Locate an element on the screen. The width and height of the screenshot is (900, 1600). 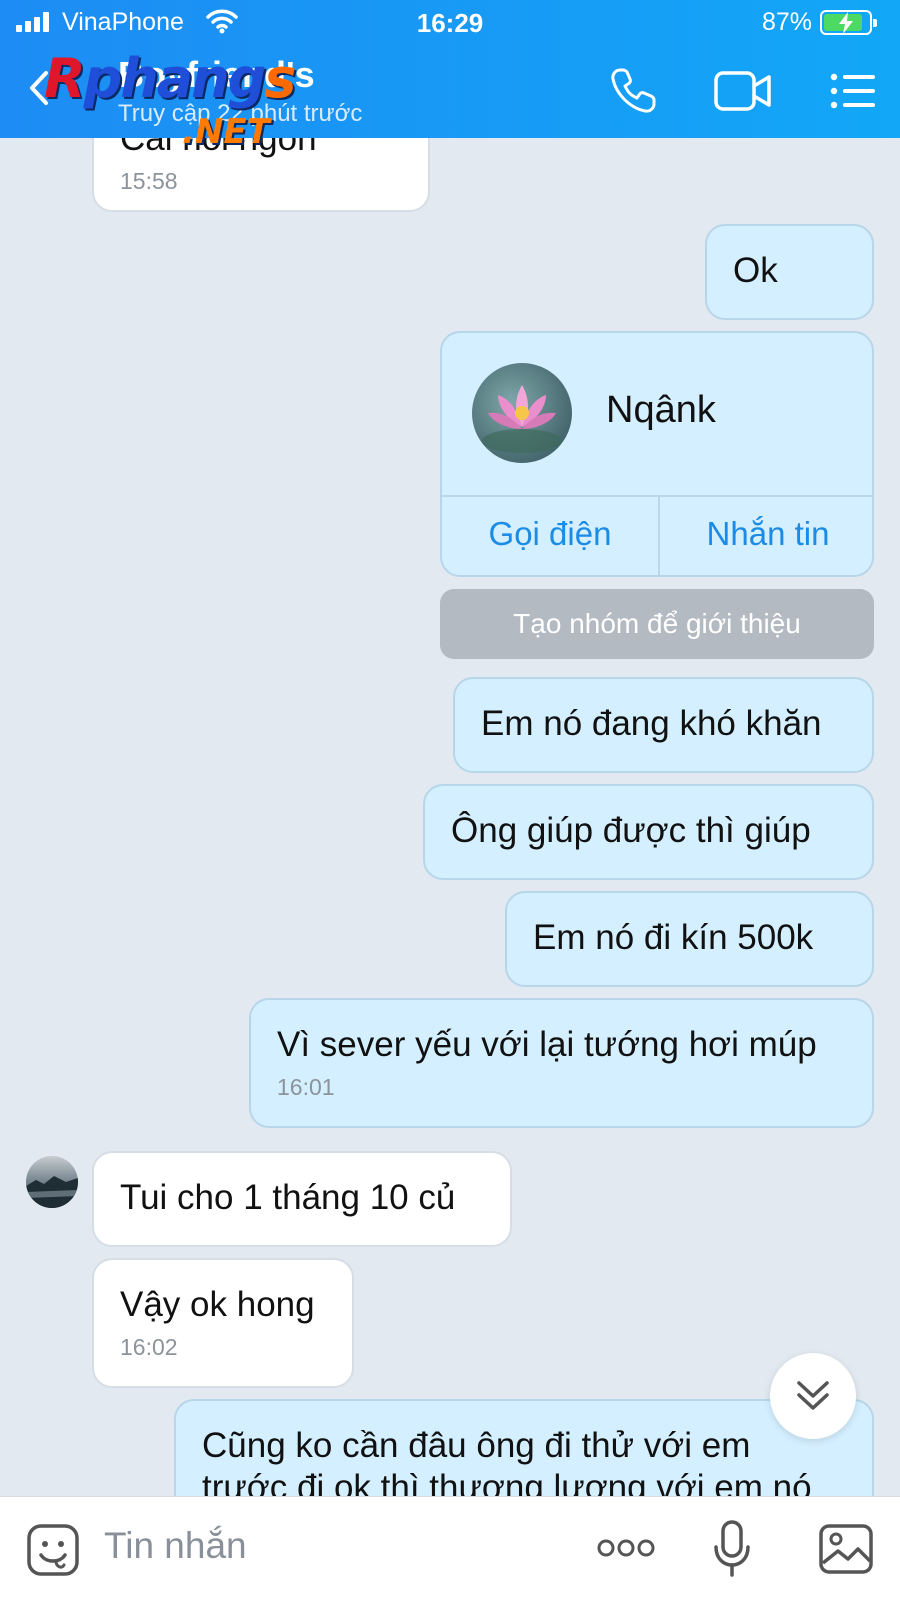
battery-percentage: 87% is located at coordinates (786, 22).